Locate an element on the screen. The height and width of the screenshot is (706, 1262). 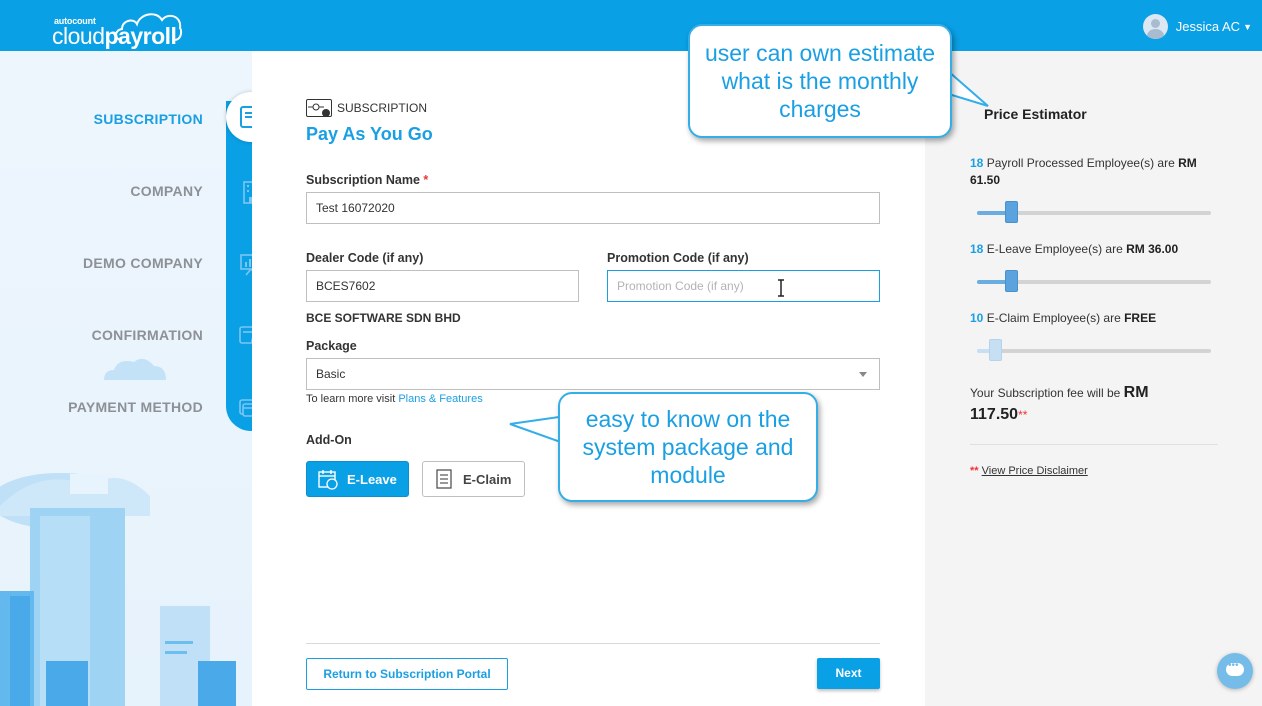
addon-eleave-button: E-Leave is located at coordinates (357, 479).